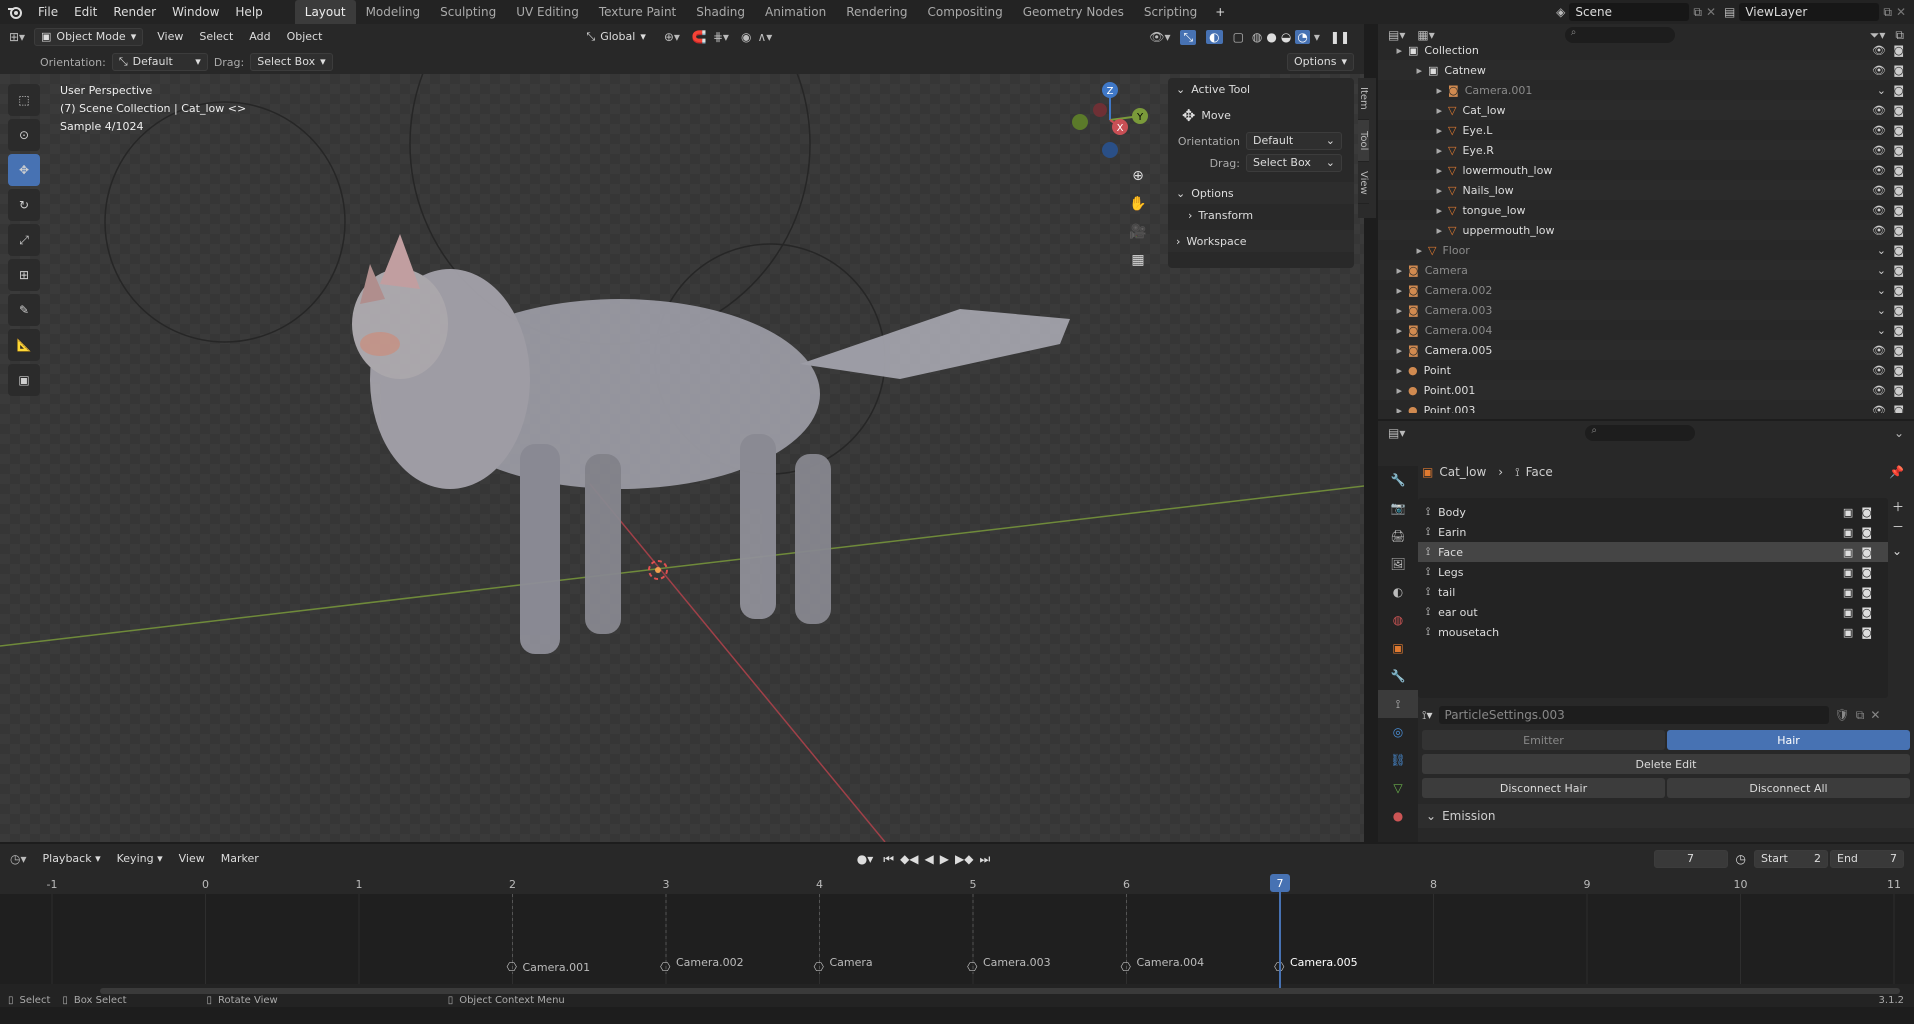 The image size is (1914, 1024). Describe the element at coordinates (547, 12) in the screenshot. I see `tab-uv-editing: UV Editing` at that location.